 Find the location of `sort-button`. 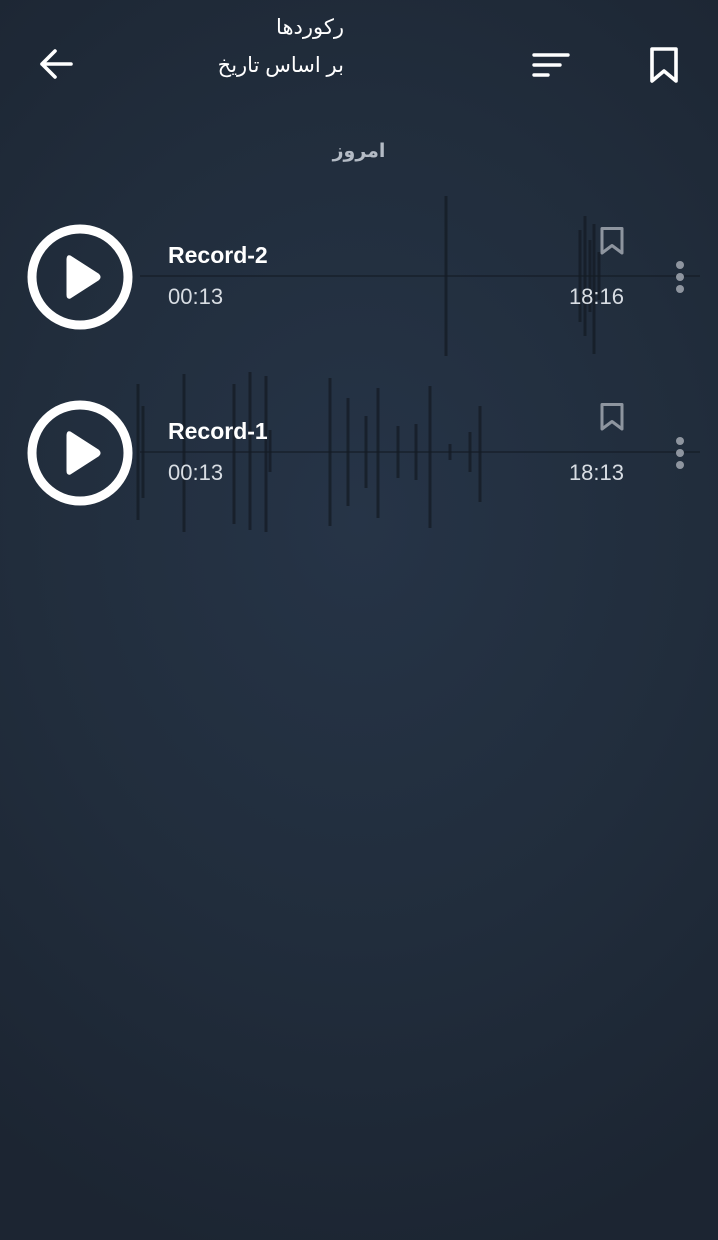

sort-button is located at coordinates (551, 65).